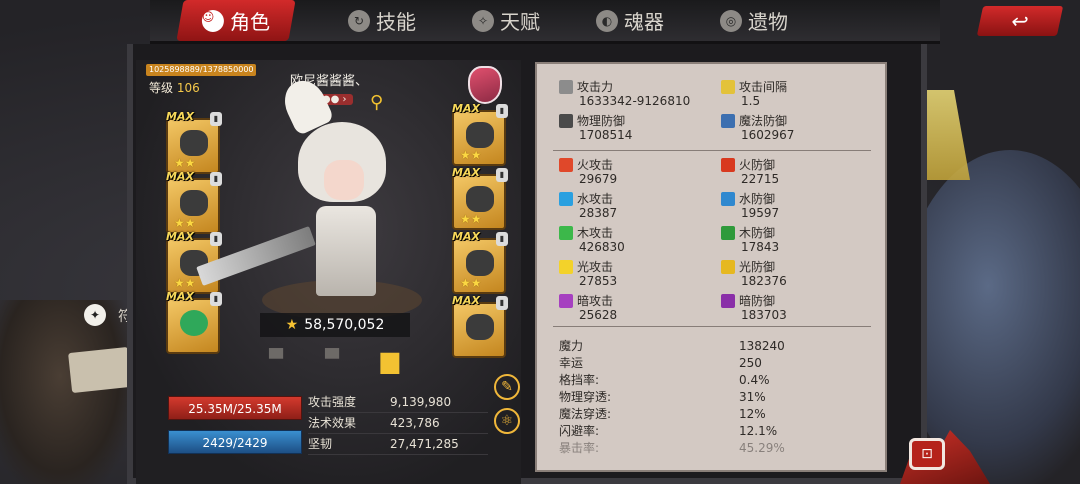 This screenshot has height=484, width=1080. I want to click on leaf-shield-icon, so click(728, 233).